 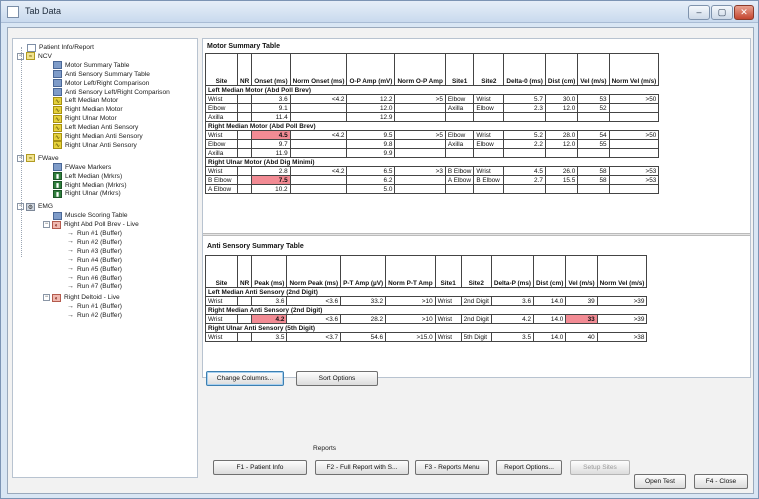 I want to click on table-cell: 4.5, so click(x=271, y=135).